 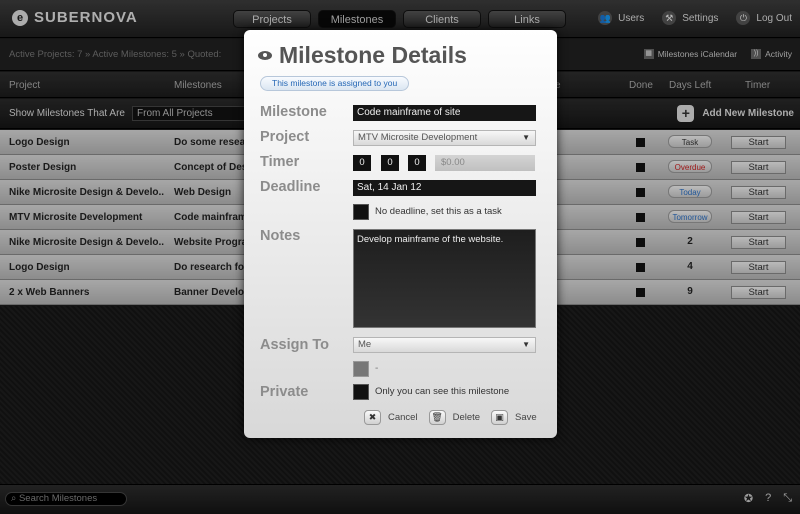 What do you see at coordinates (418, 137) in the screenshot?
I see `project-select-value: MTV Microsite Development` at bounding box center [418, 137].